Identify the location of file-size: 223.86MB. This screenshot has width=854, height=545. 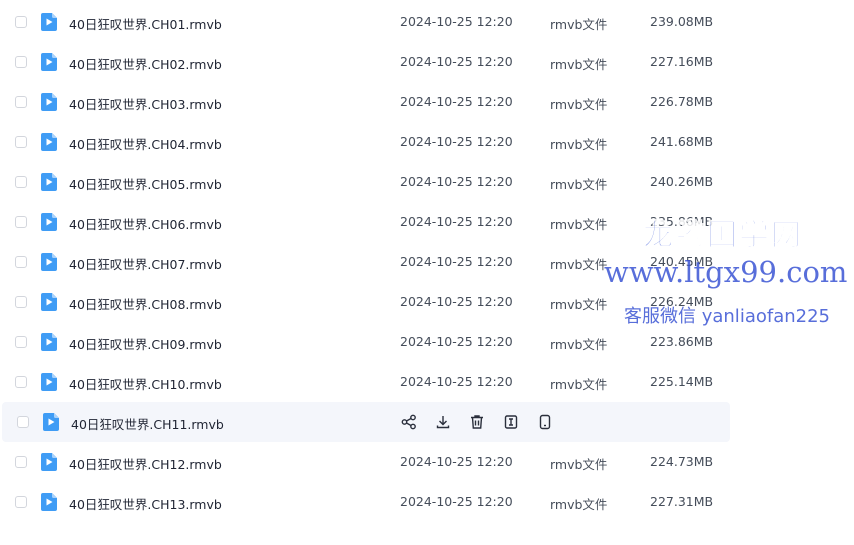
(682, 341).